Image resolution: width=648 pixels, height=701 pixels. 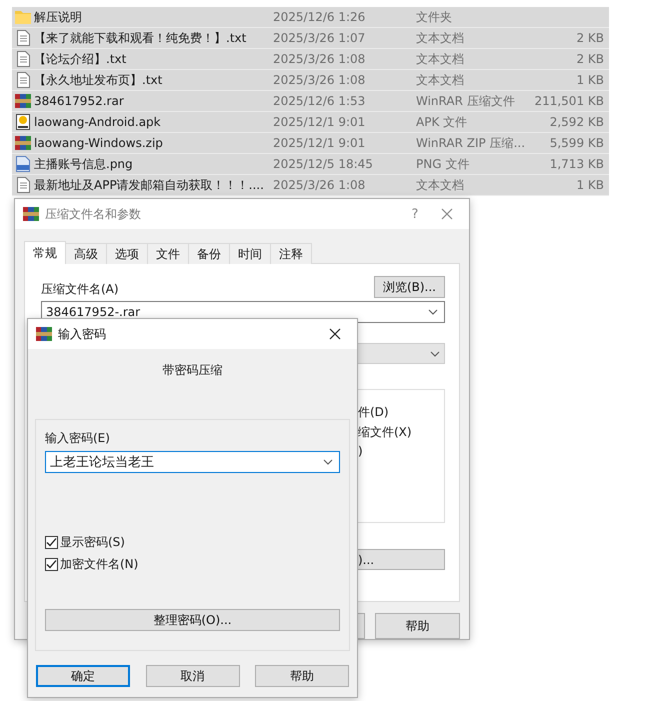 What do you see at coordinates (193, 676) in the screenshot?
I see `dialog-button: 取消` at bounding box center [193, 676].